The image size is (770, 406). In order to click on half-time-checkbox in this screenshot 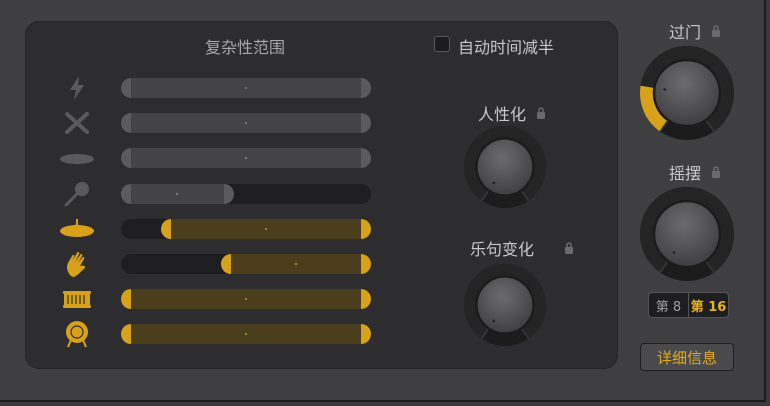, I will do `click(442, 44)`.